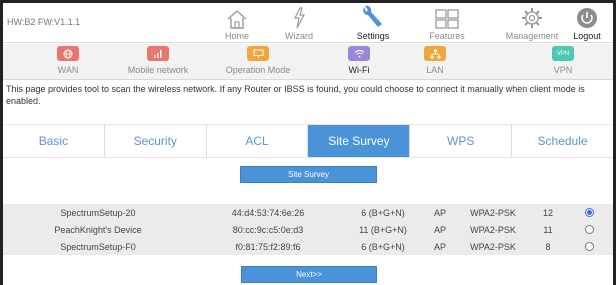 The height and width of the screenshot is (285, 616). Describe the element at coordinates (68, 70) in the screenshot. I see `subnav-wan-label: WAN` at that location.